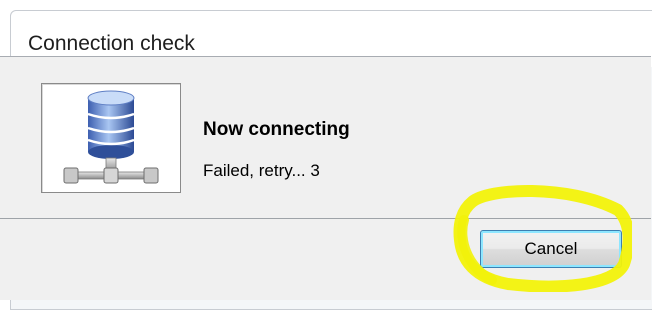 This screenshot has width=652, height=310. Describe the element at coordinates (111, 138) in the screenshot. I see `database-server-icon` at that location.